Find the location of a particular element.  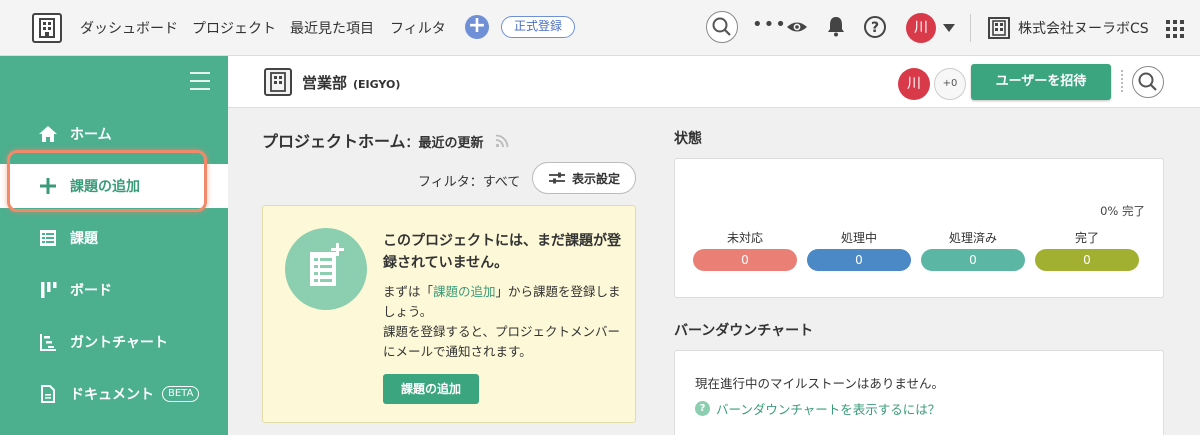

burndown-help-link: ? バーンダウンチャートを表示するには？ is located at coordinates (817, 408).